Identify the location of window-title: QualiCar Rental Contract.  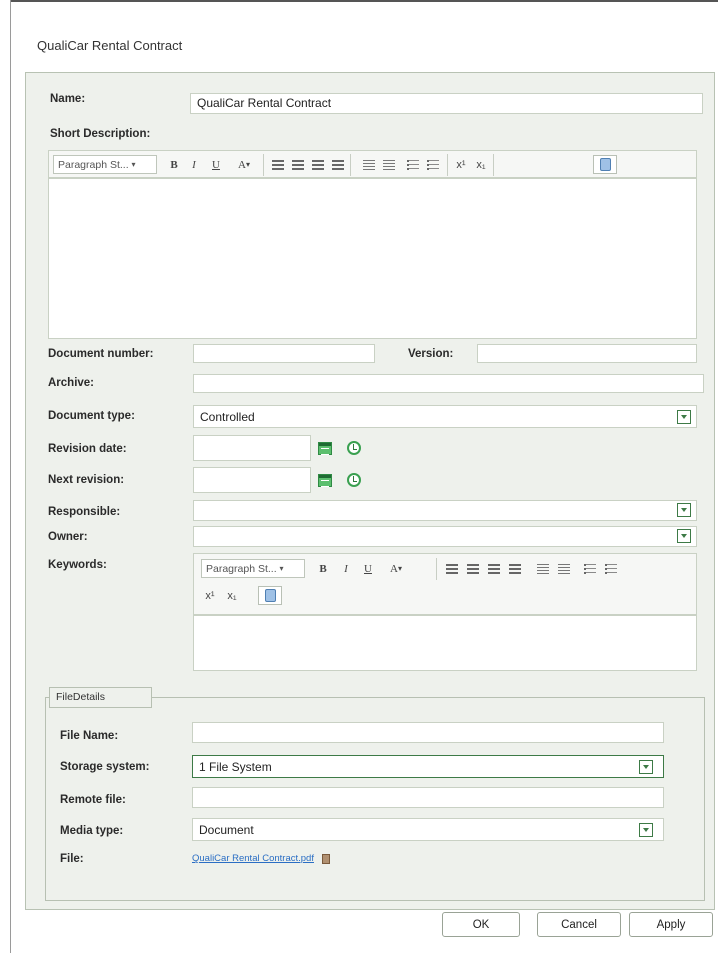
(110, 45).